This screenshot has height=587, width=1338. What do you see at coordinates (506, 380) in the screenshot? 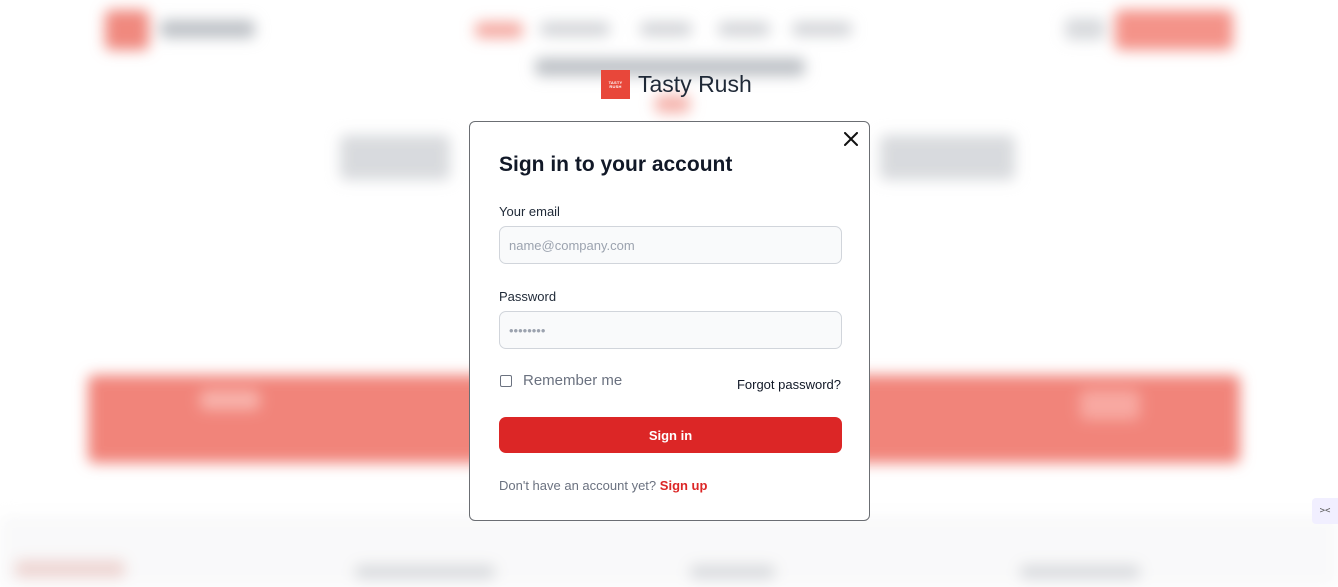
I see `remember-checkbox` at bounding box center [506, 380].